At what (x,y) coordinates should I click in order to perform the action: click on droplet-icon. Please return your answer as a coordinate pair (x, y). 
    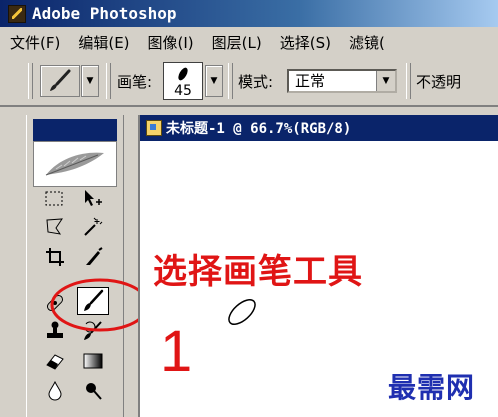
    Looking at the image, I should click on (55, 390).